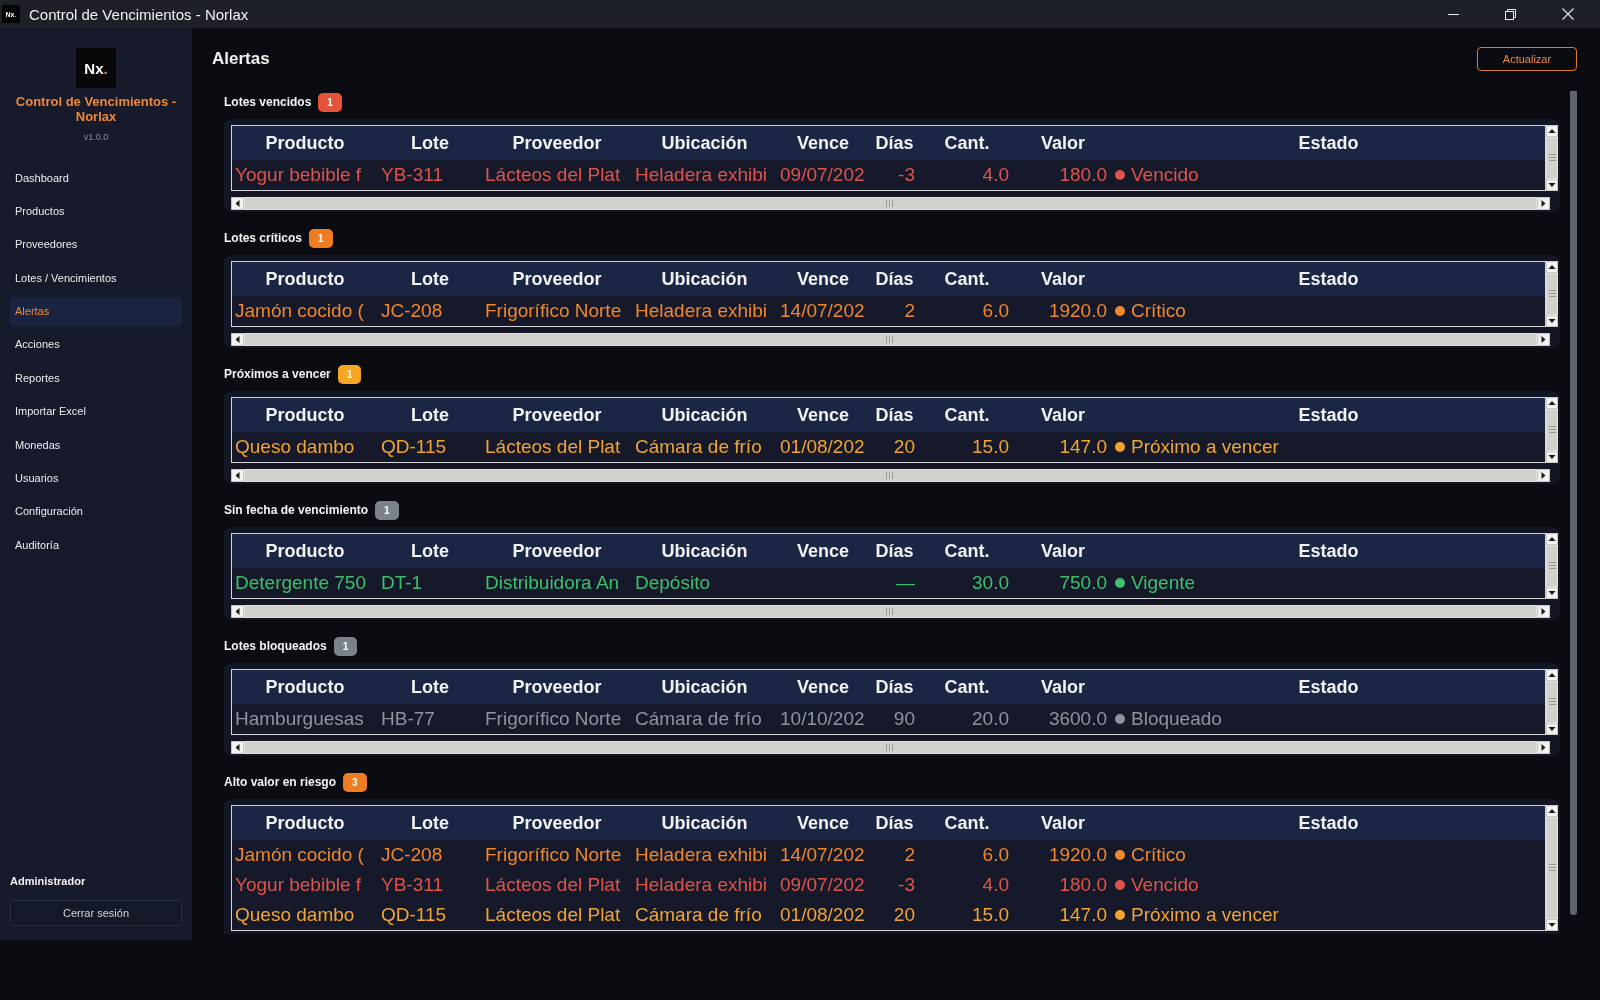 This screenshot has height=1000, width=1600. I want to click on table-row: Detergente 750 DT-1 Distribuidora An Depósito — 30.0 750.0 Vigente, so click(888, 583).